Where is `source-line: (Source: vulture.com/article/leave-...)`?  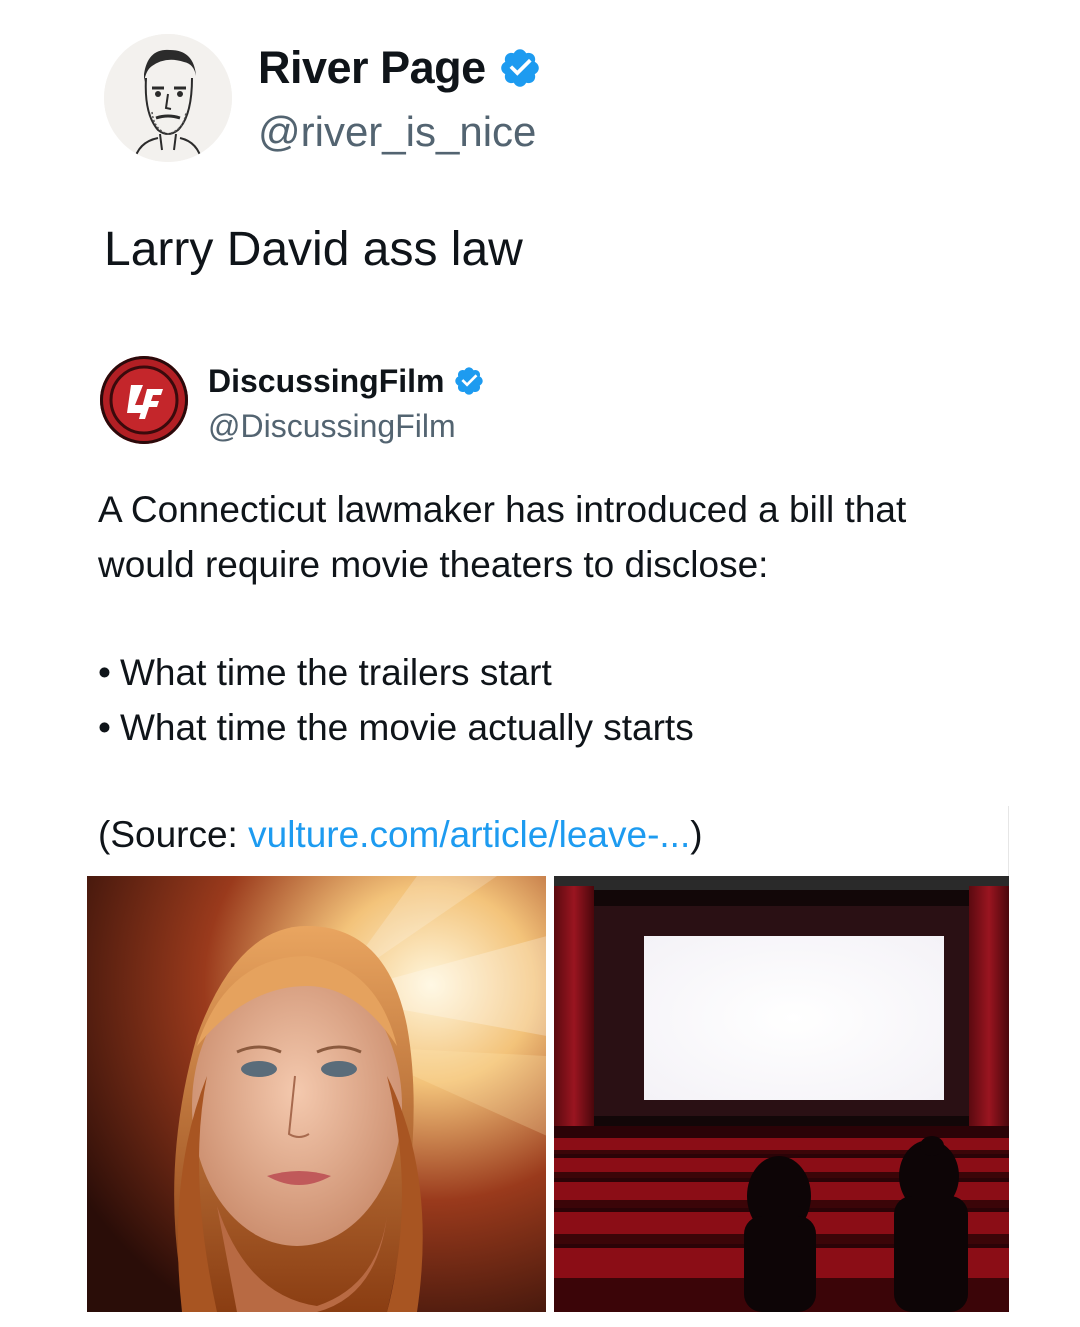
source-line: (Source: vulture.com/article/leave-...) is located at coordinates (400, 834).